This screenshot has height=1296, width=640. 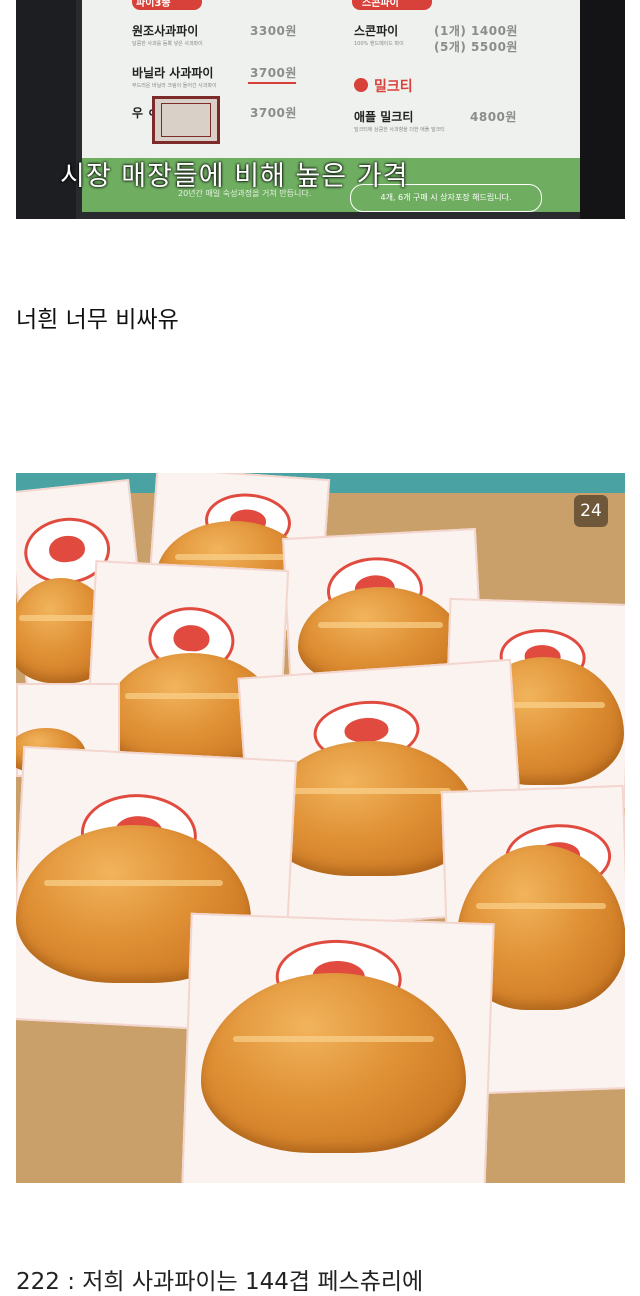 I want to click on menu-item-name: 스콘파이, so click(x=376, y=31).